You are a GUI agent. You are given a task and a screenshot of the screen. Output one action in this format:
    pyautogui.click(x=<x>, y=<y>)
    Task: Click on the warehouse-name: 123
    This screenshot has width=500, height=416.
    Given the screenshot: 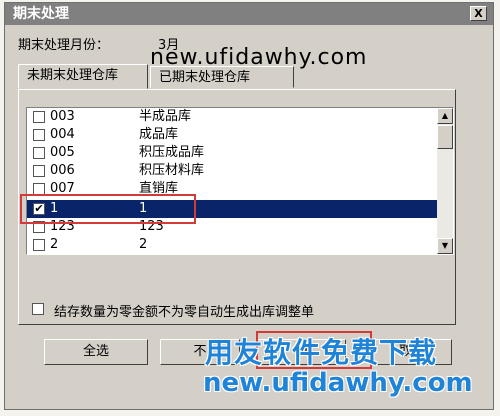 What is the action you would take?
    pyautogui.click(x=151, y=226)
    